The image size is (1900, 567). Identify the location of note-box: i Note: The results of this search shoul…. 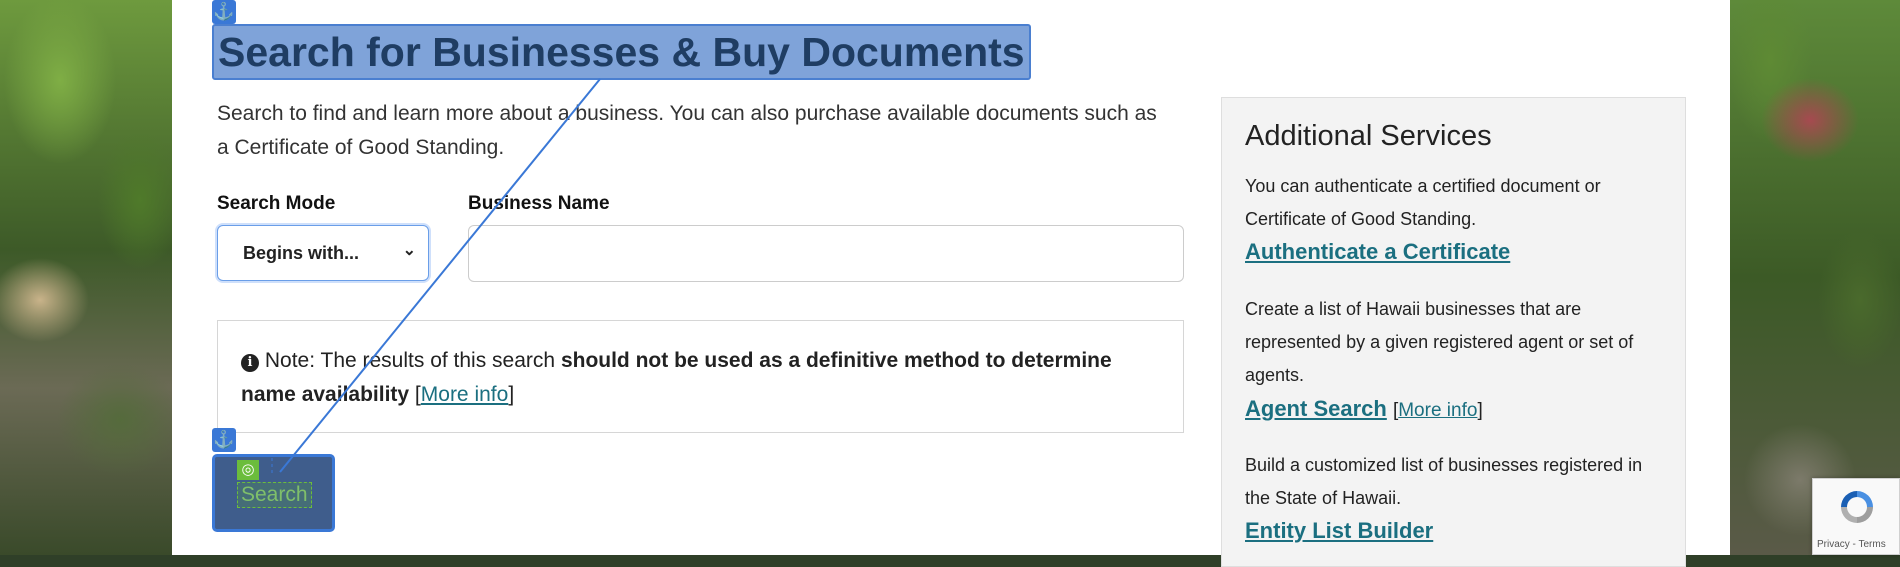
(700, 376).